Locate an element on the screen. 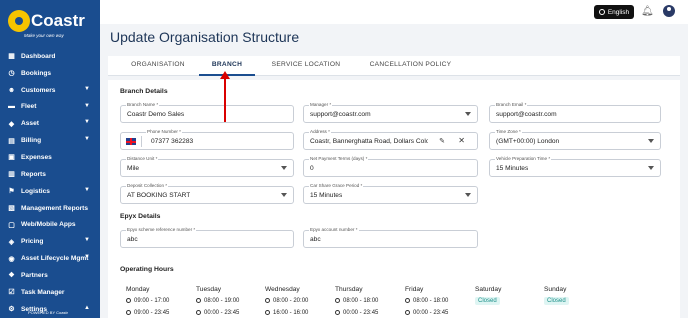  hours-text: 09:00 - 23:45 is located at coordinates (152, 313).